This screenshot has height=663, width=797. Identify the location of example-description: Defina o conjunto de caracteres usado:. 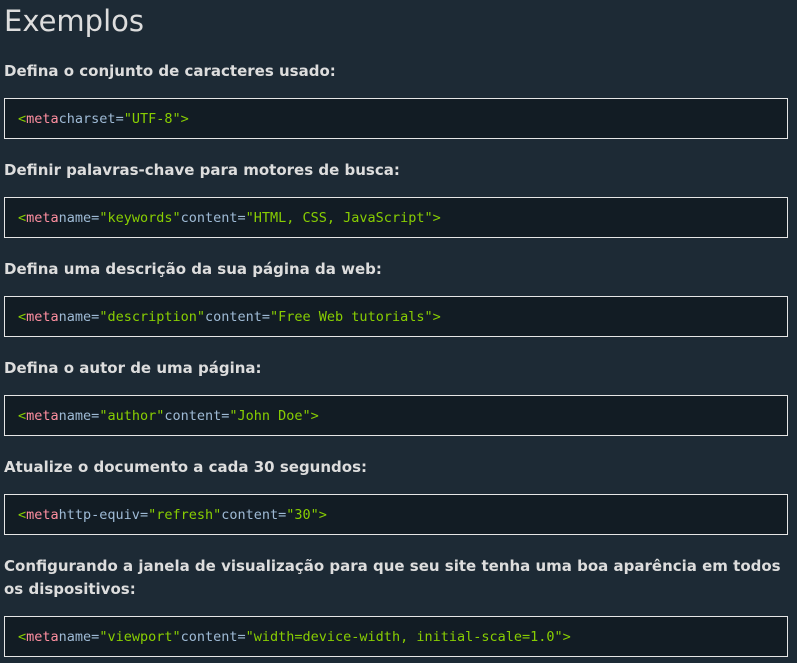
(170, 71).